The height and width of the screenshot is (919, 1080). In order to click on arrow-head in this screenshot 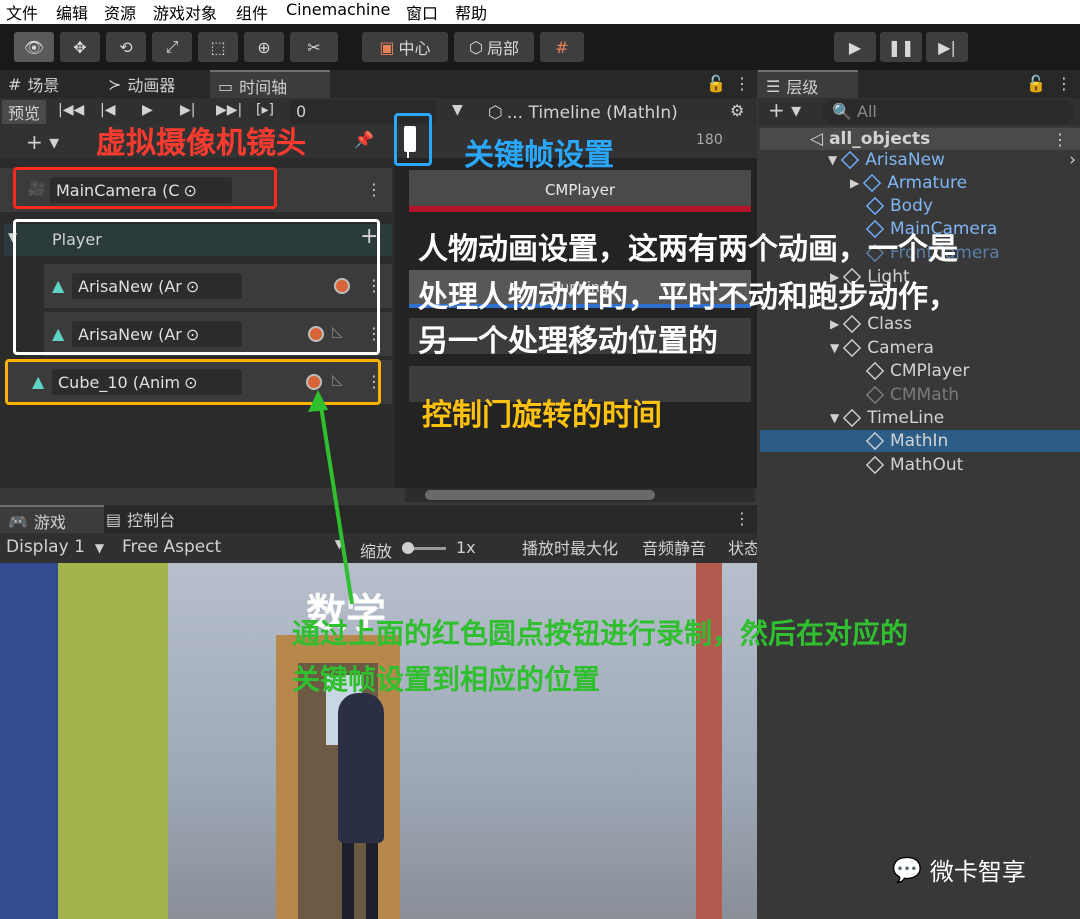, I will do `click(318, 401)`.